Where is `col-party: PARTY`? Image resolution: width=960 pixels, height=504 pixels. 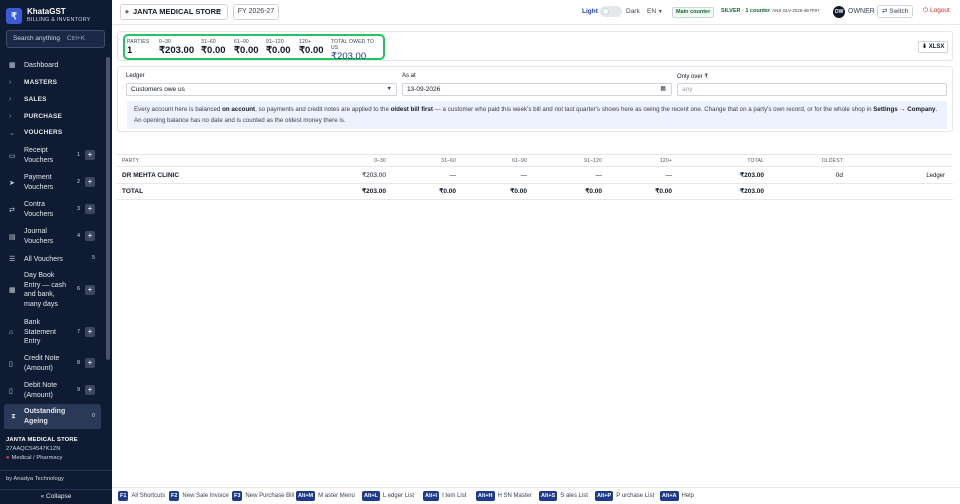 col-party: PARTY is located at coordinates (131, 161).